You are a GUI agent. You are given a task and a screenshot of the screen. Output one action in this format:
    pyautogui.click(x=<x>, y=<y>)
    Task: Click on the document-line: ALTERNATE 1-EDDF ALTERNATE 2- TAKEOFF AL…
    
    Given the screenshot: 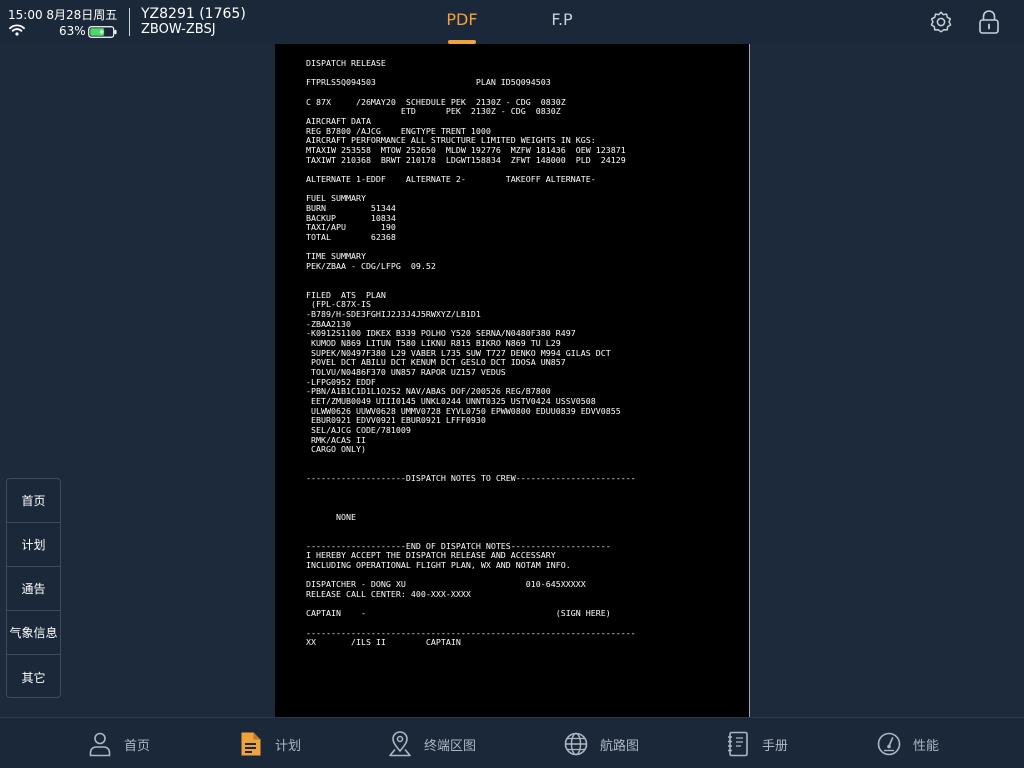 What is the action you would take?
    pyautogui.click(x=451, y=178)
    